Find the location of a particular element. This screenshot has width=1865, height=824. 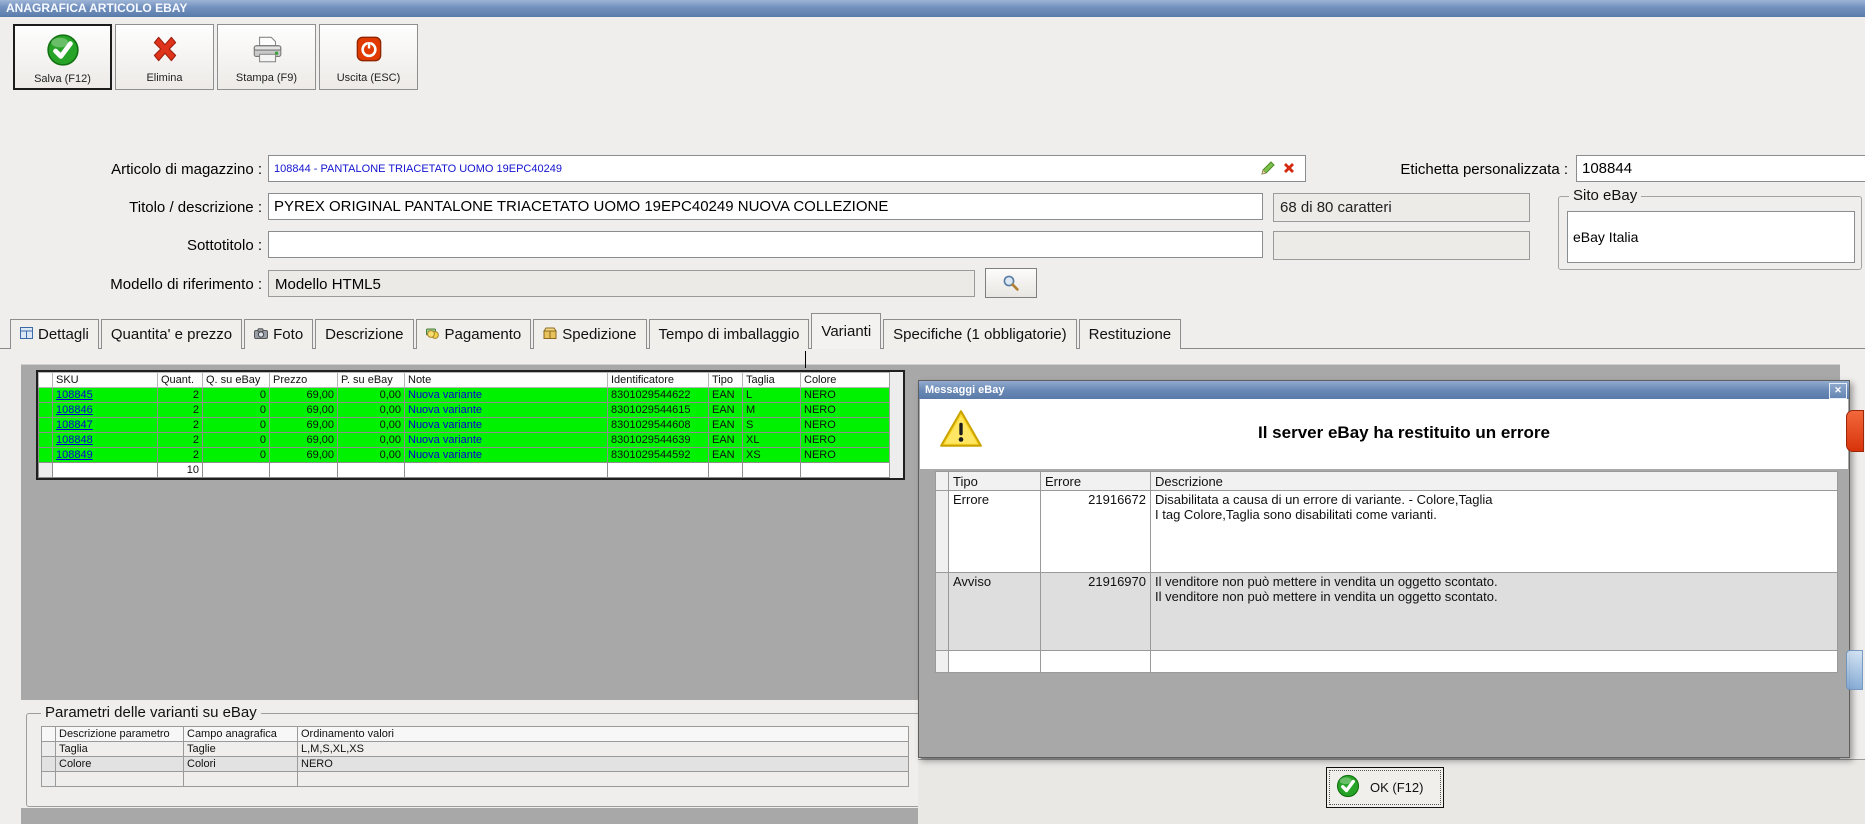

sito-ebay-input is located at coordinates (1711, 237).